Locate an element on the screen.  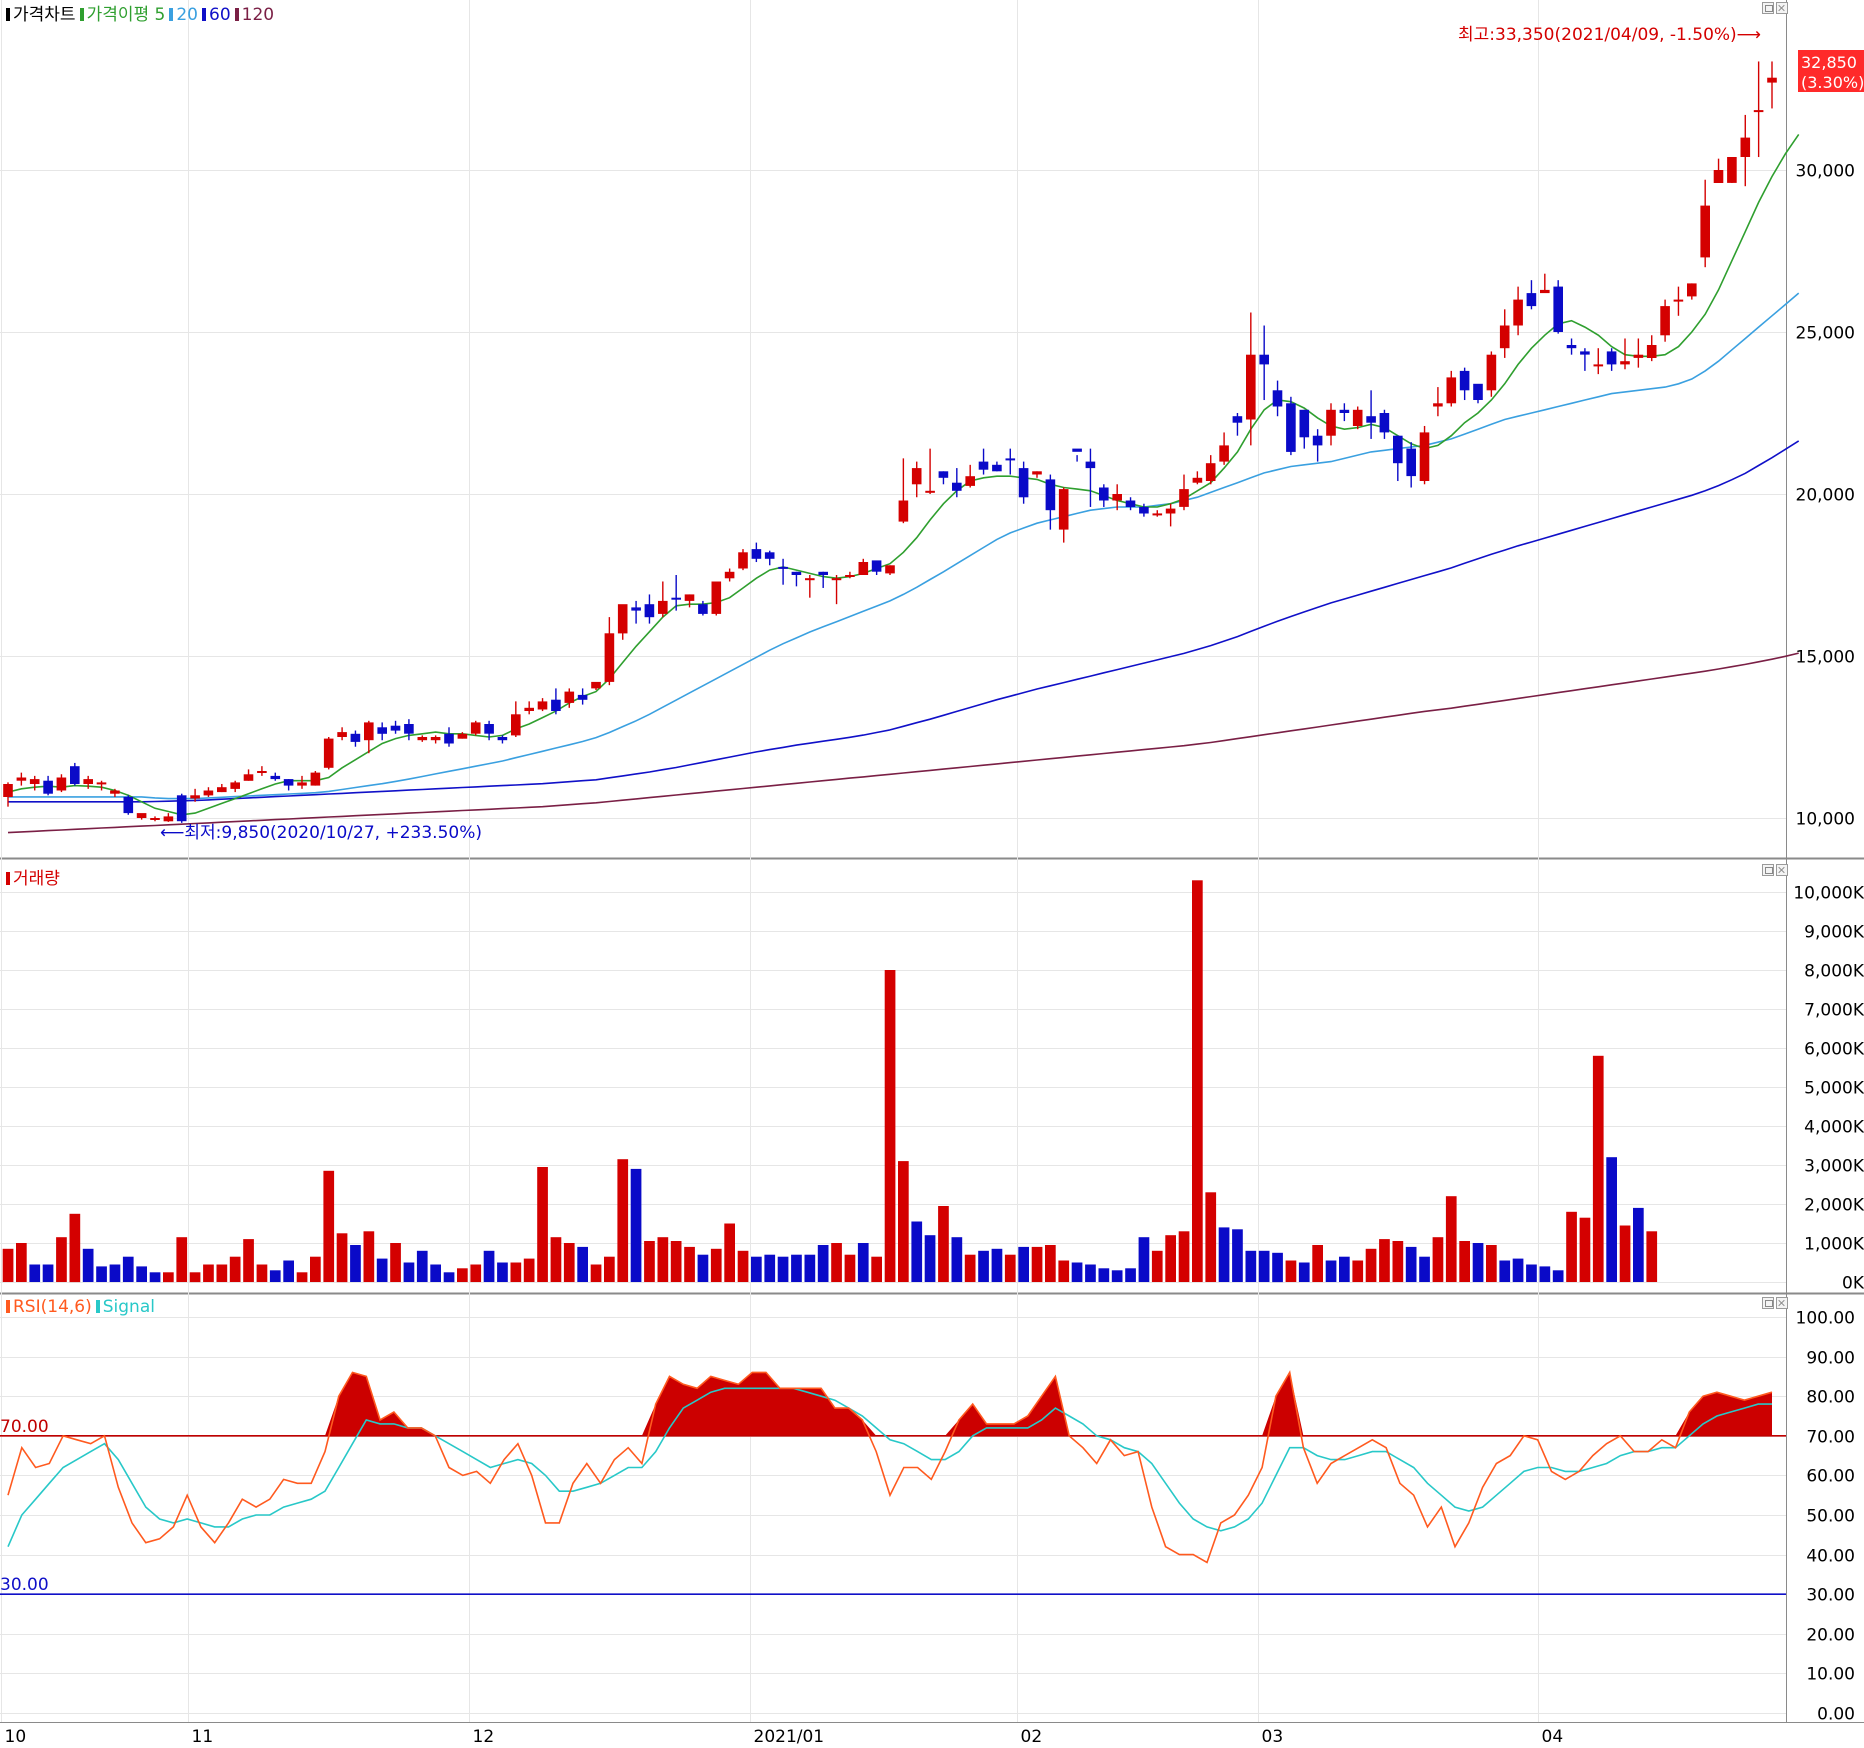
volume-legend: 거래량 is located at coordinates (31, 876).